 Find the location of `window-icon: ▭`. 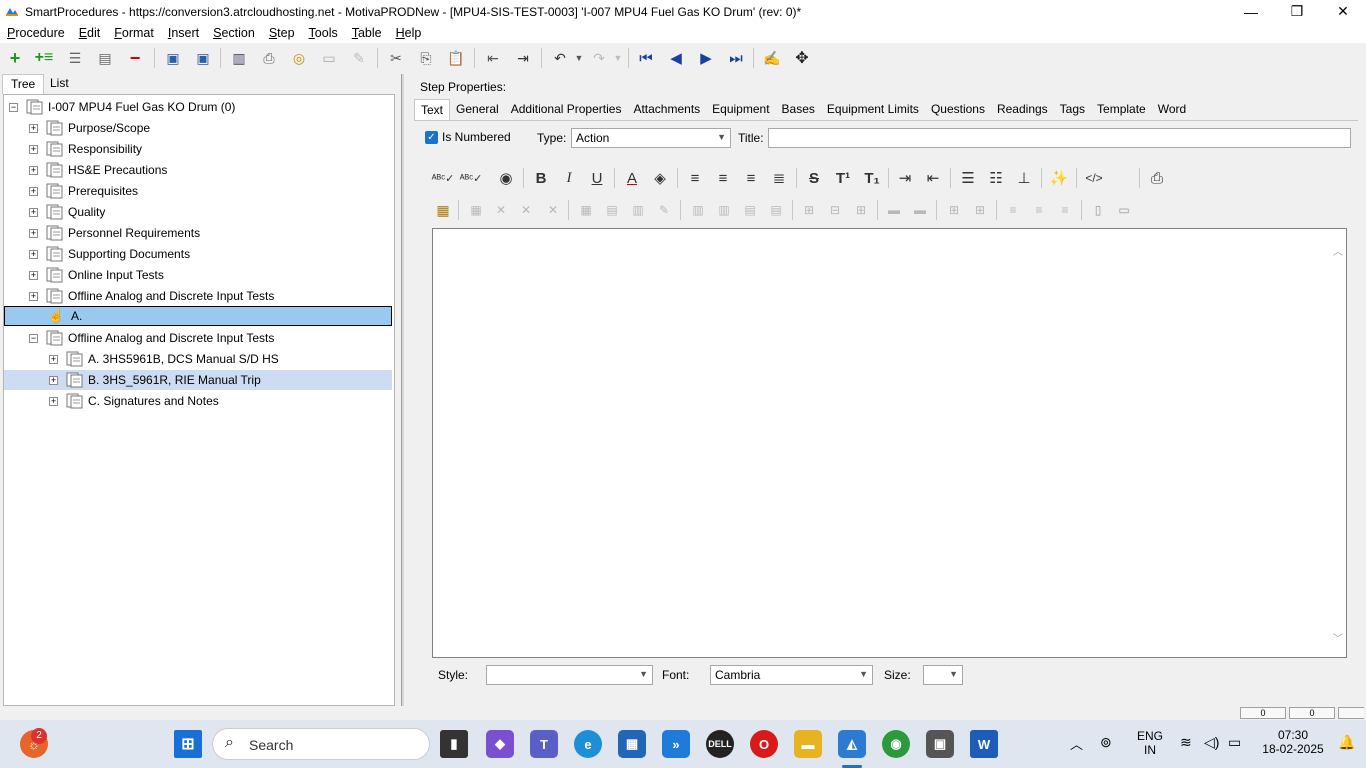

window-icon: ▭ is located at coordinates (329, 58).